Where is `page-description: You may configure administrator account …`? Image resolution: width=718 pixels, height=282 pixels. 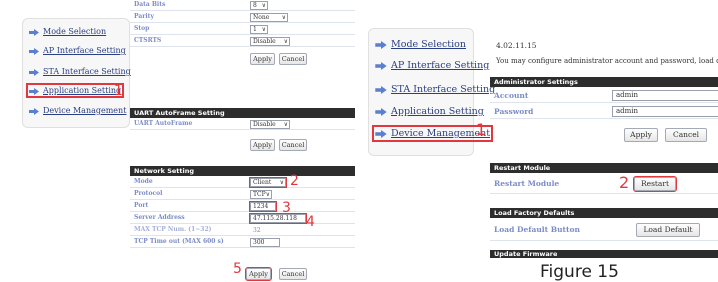
page-description: You may configure administrator account … is located at coordinates (607, 61).